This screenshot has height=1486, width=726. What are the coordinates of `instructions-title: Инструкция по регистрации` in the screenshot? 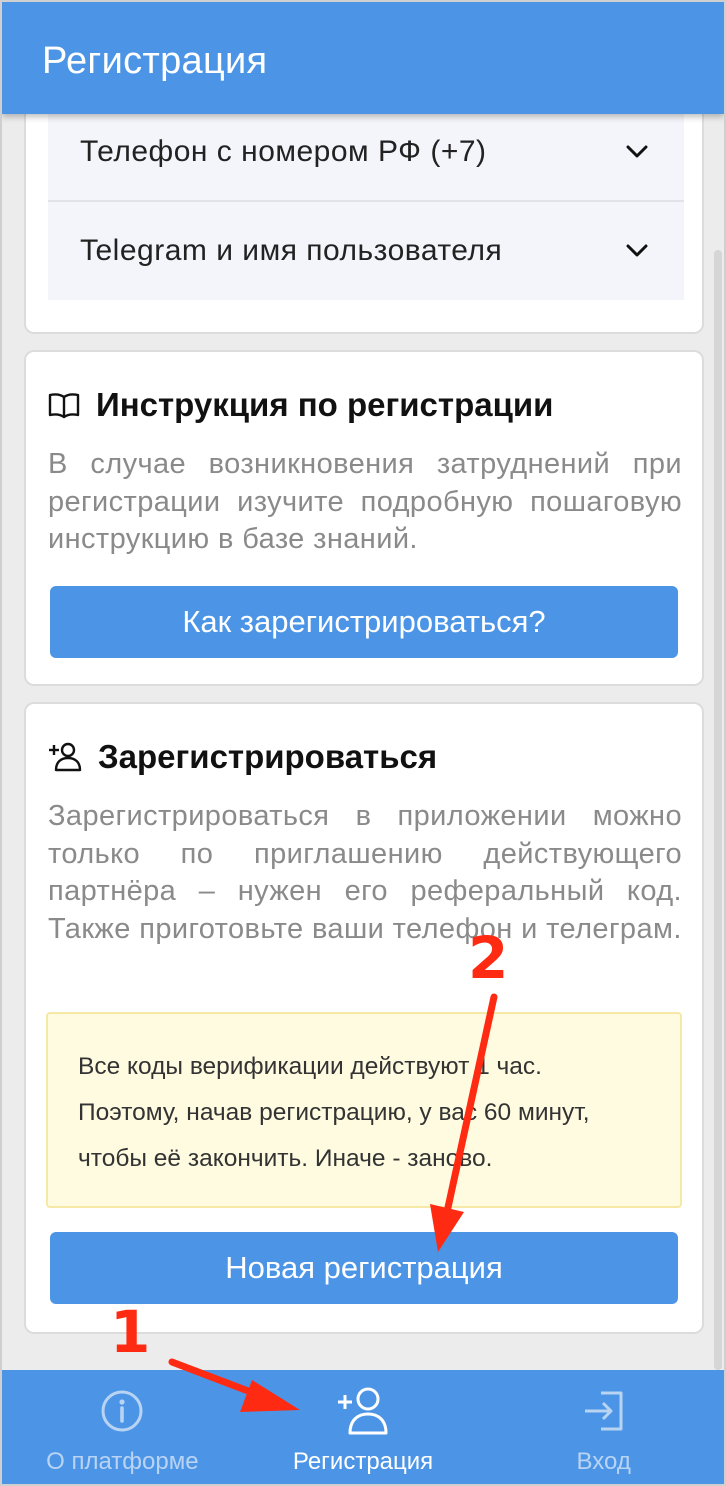 It's located at (325, 404).